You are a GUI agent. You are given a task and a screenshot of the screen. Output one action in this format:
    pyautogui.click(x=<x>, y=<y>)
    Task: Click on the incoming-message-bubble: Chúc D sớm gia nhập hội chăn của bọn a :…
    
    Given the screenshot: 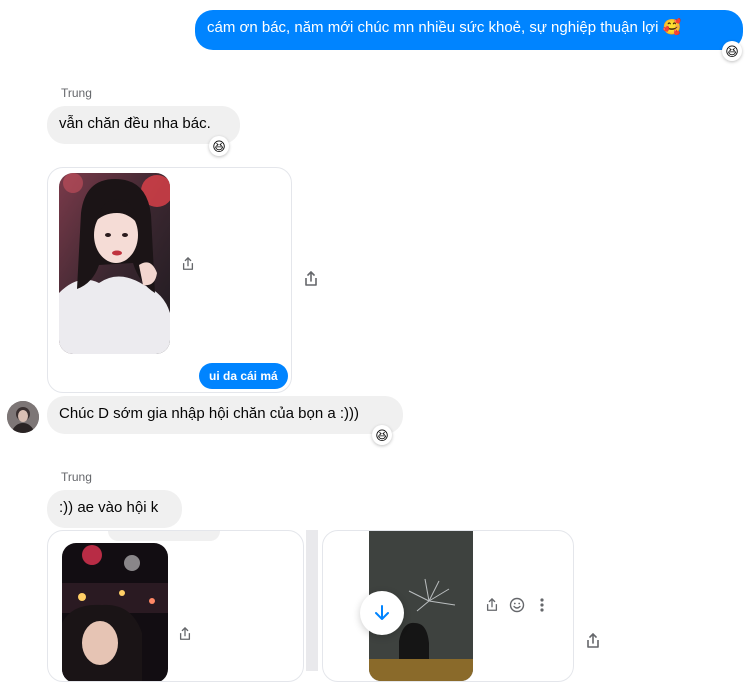 What is the action you would take?
    pyautogui.click(x=225, y=415)
    